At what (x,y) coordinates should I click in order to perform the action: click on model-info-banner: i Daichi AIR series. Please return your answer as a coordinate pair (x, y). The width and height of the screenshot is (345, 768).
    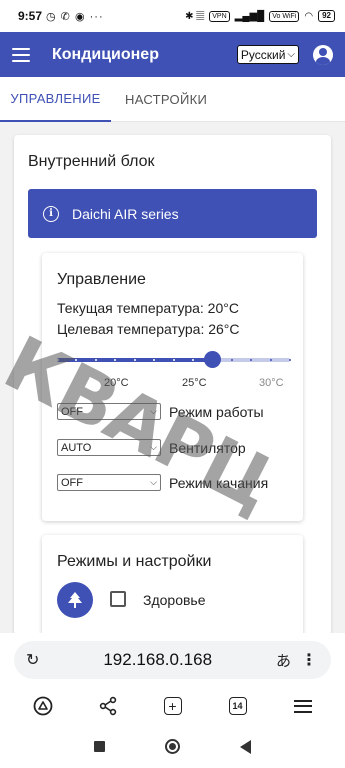
    Looking at the image, I should click on (172, 213).